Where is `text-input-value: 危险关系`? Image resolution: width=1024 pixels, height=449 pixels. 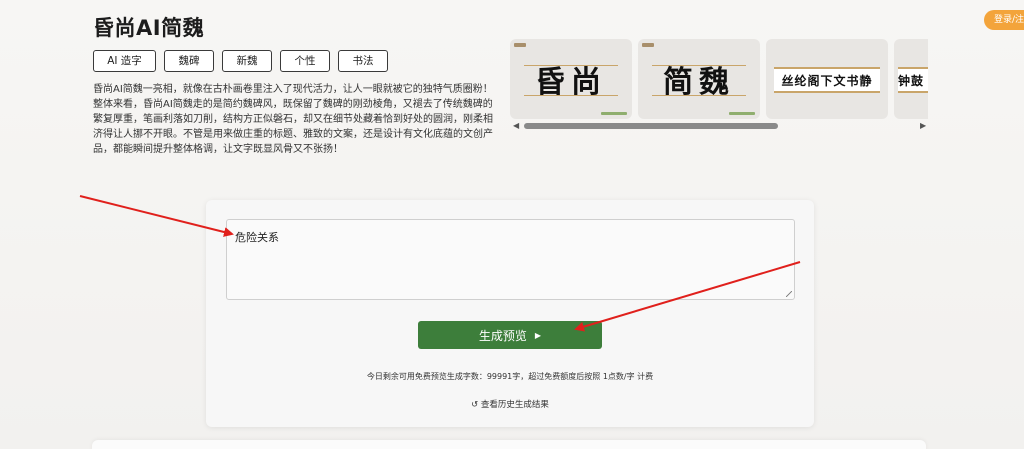
text-input-value: 危险关系 is located at coordinates (257, 237).